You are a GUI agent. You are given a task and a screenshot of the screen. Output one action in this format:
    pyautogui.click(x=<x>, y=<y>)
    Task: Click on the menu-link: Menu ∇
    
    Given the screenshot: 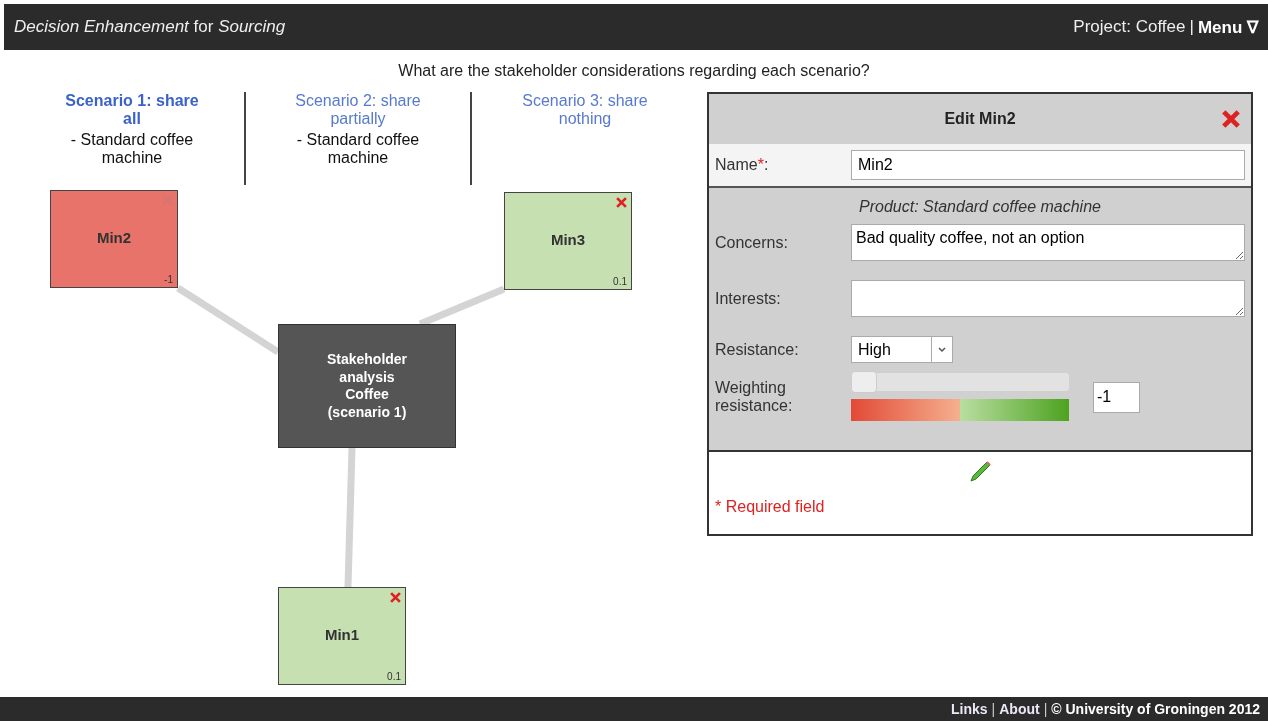 What is the action you would take?
    pyautogui.click(x=1227, y=27)
    